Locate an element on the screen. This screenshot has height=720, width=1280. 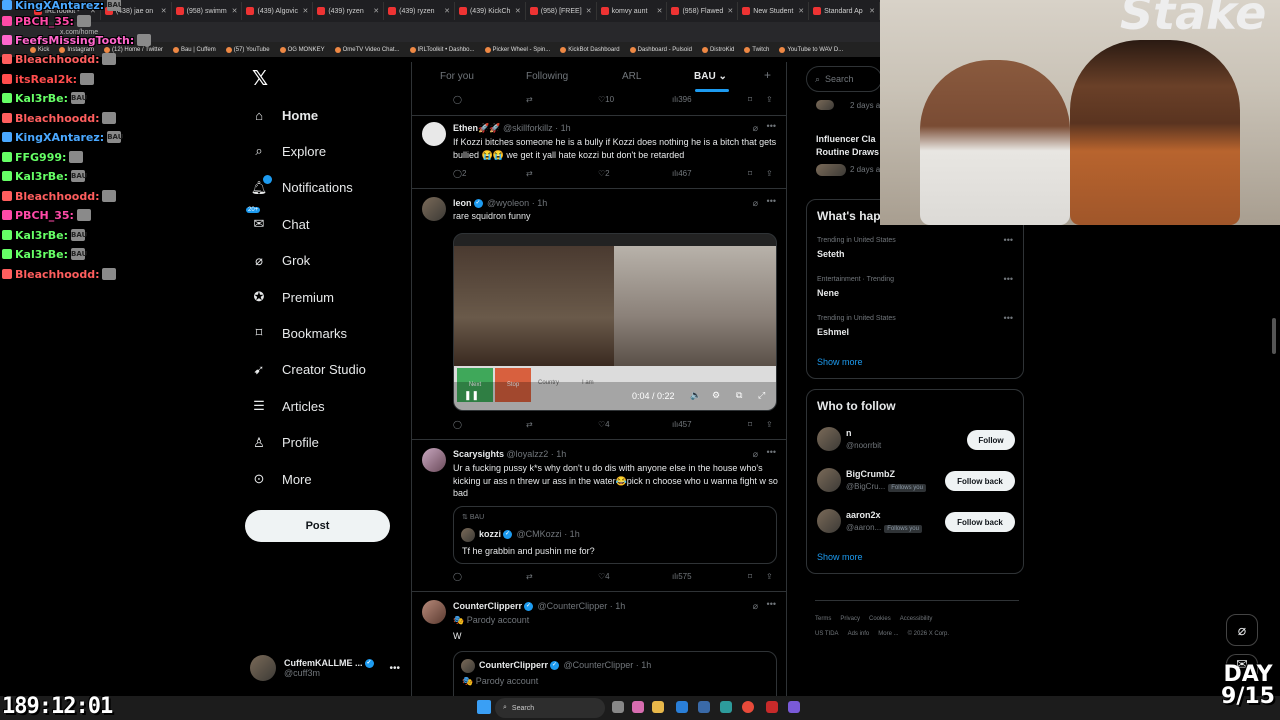
browser-tab: New Student ✕ is located at coordinates (774, 11).